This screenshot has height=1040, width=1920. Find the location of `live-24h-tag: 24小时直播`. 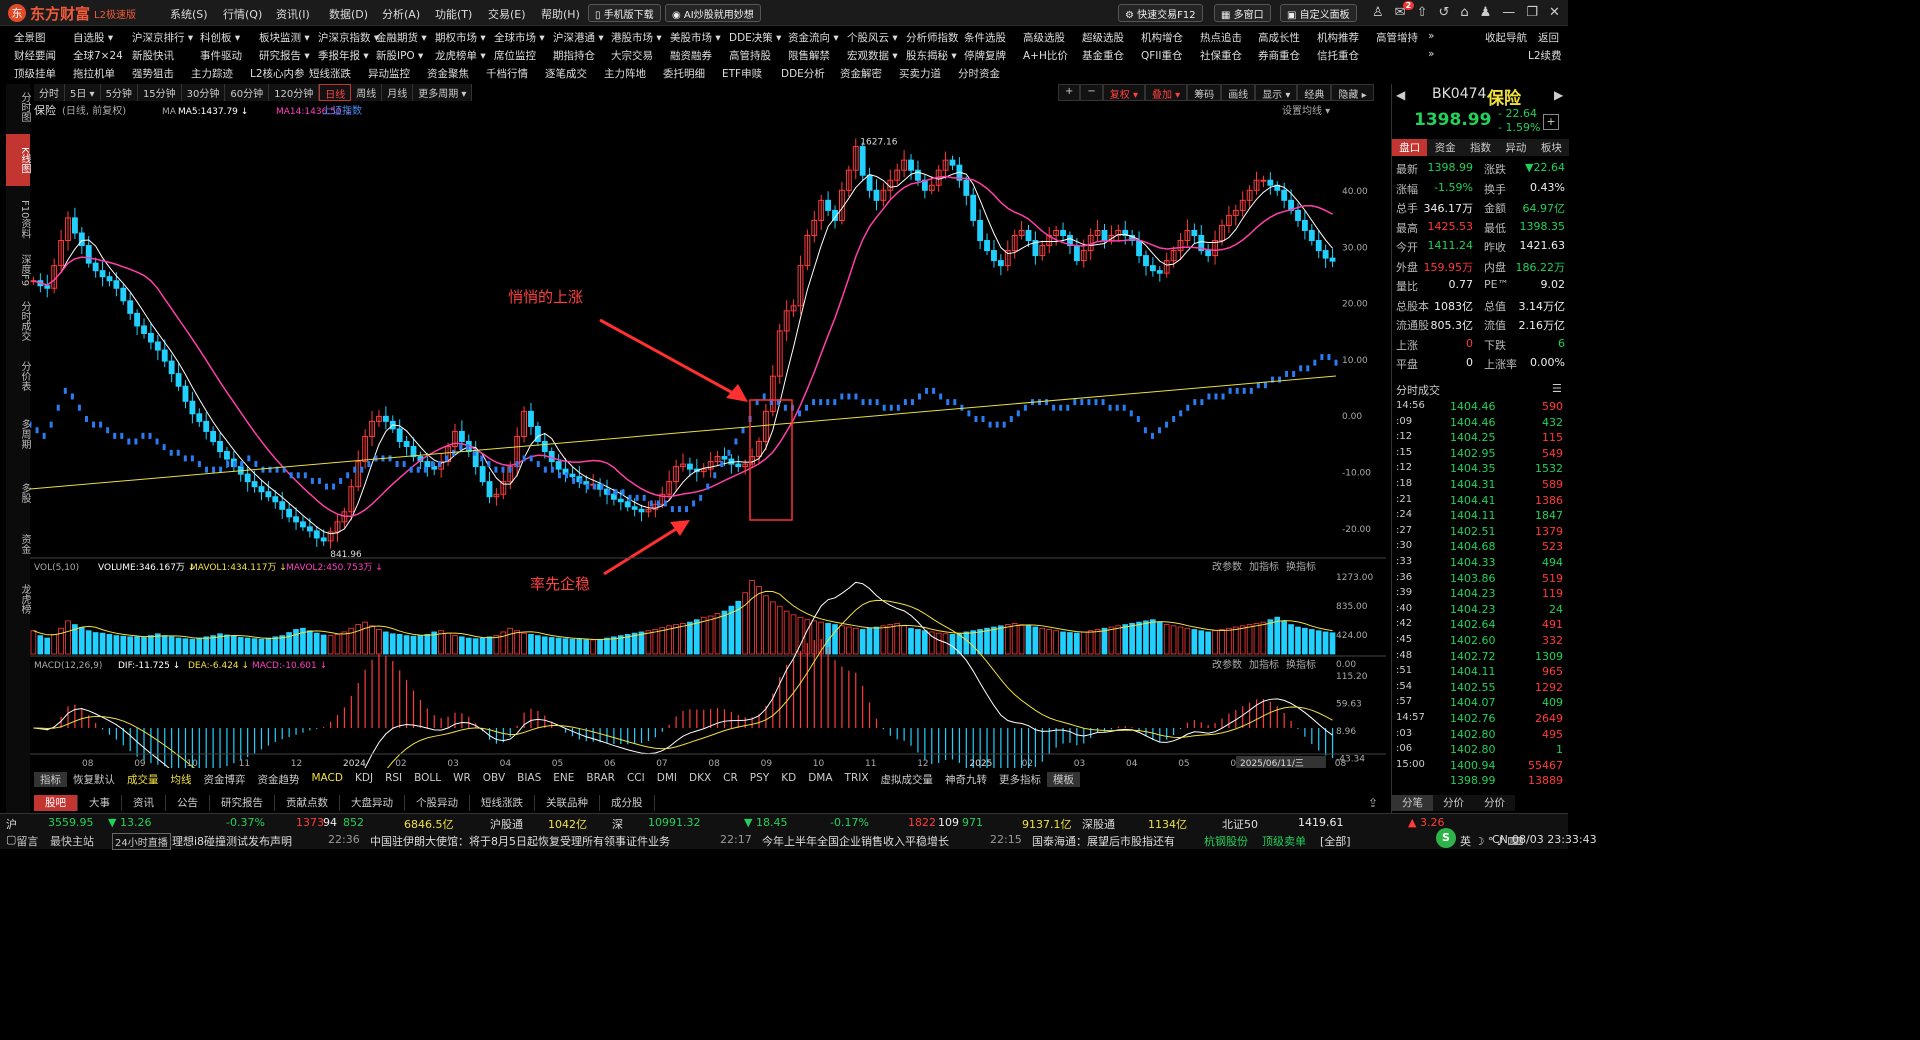

live-24h-tag: 24小时直播 is located at coordinates (141, 841).